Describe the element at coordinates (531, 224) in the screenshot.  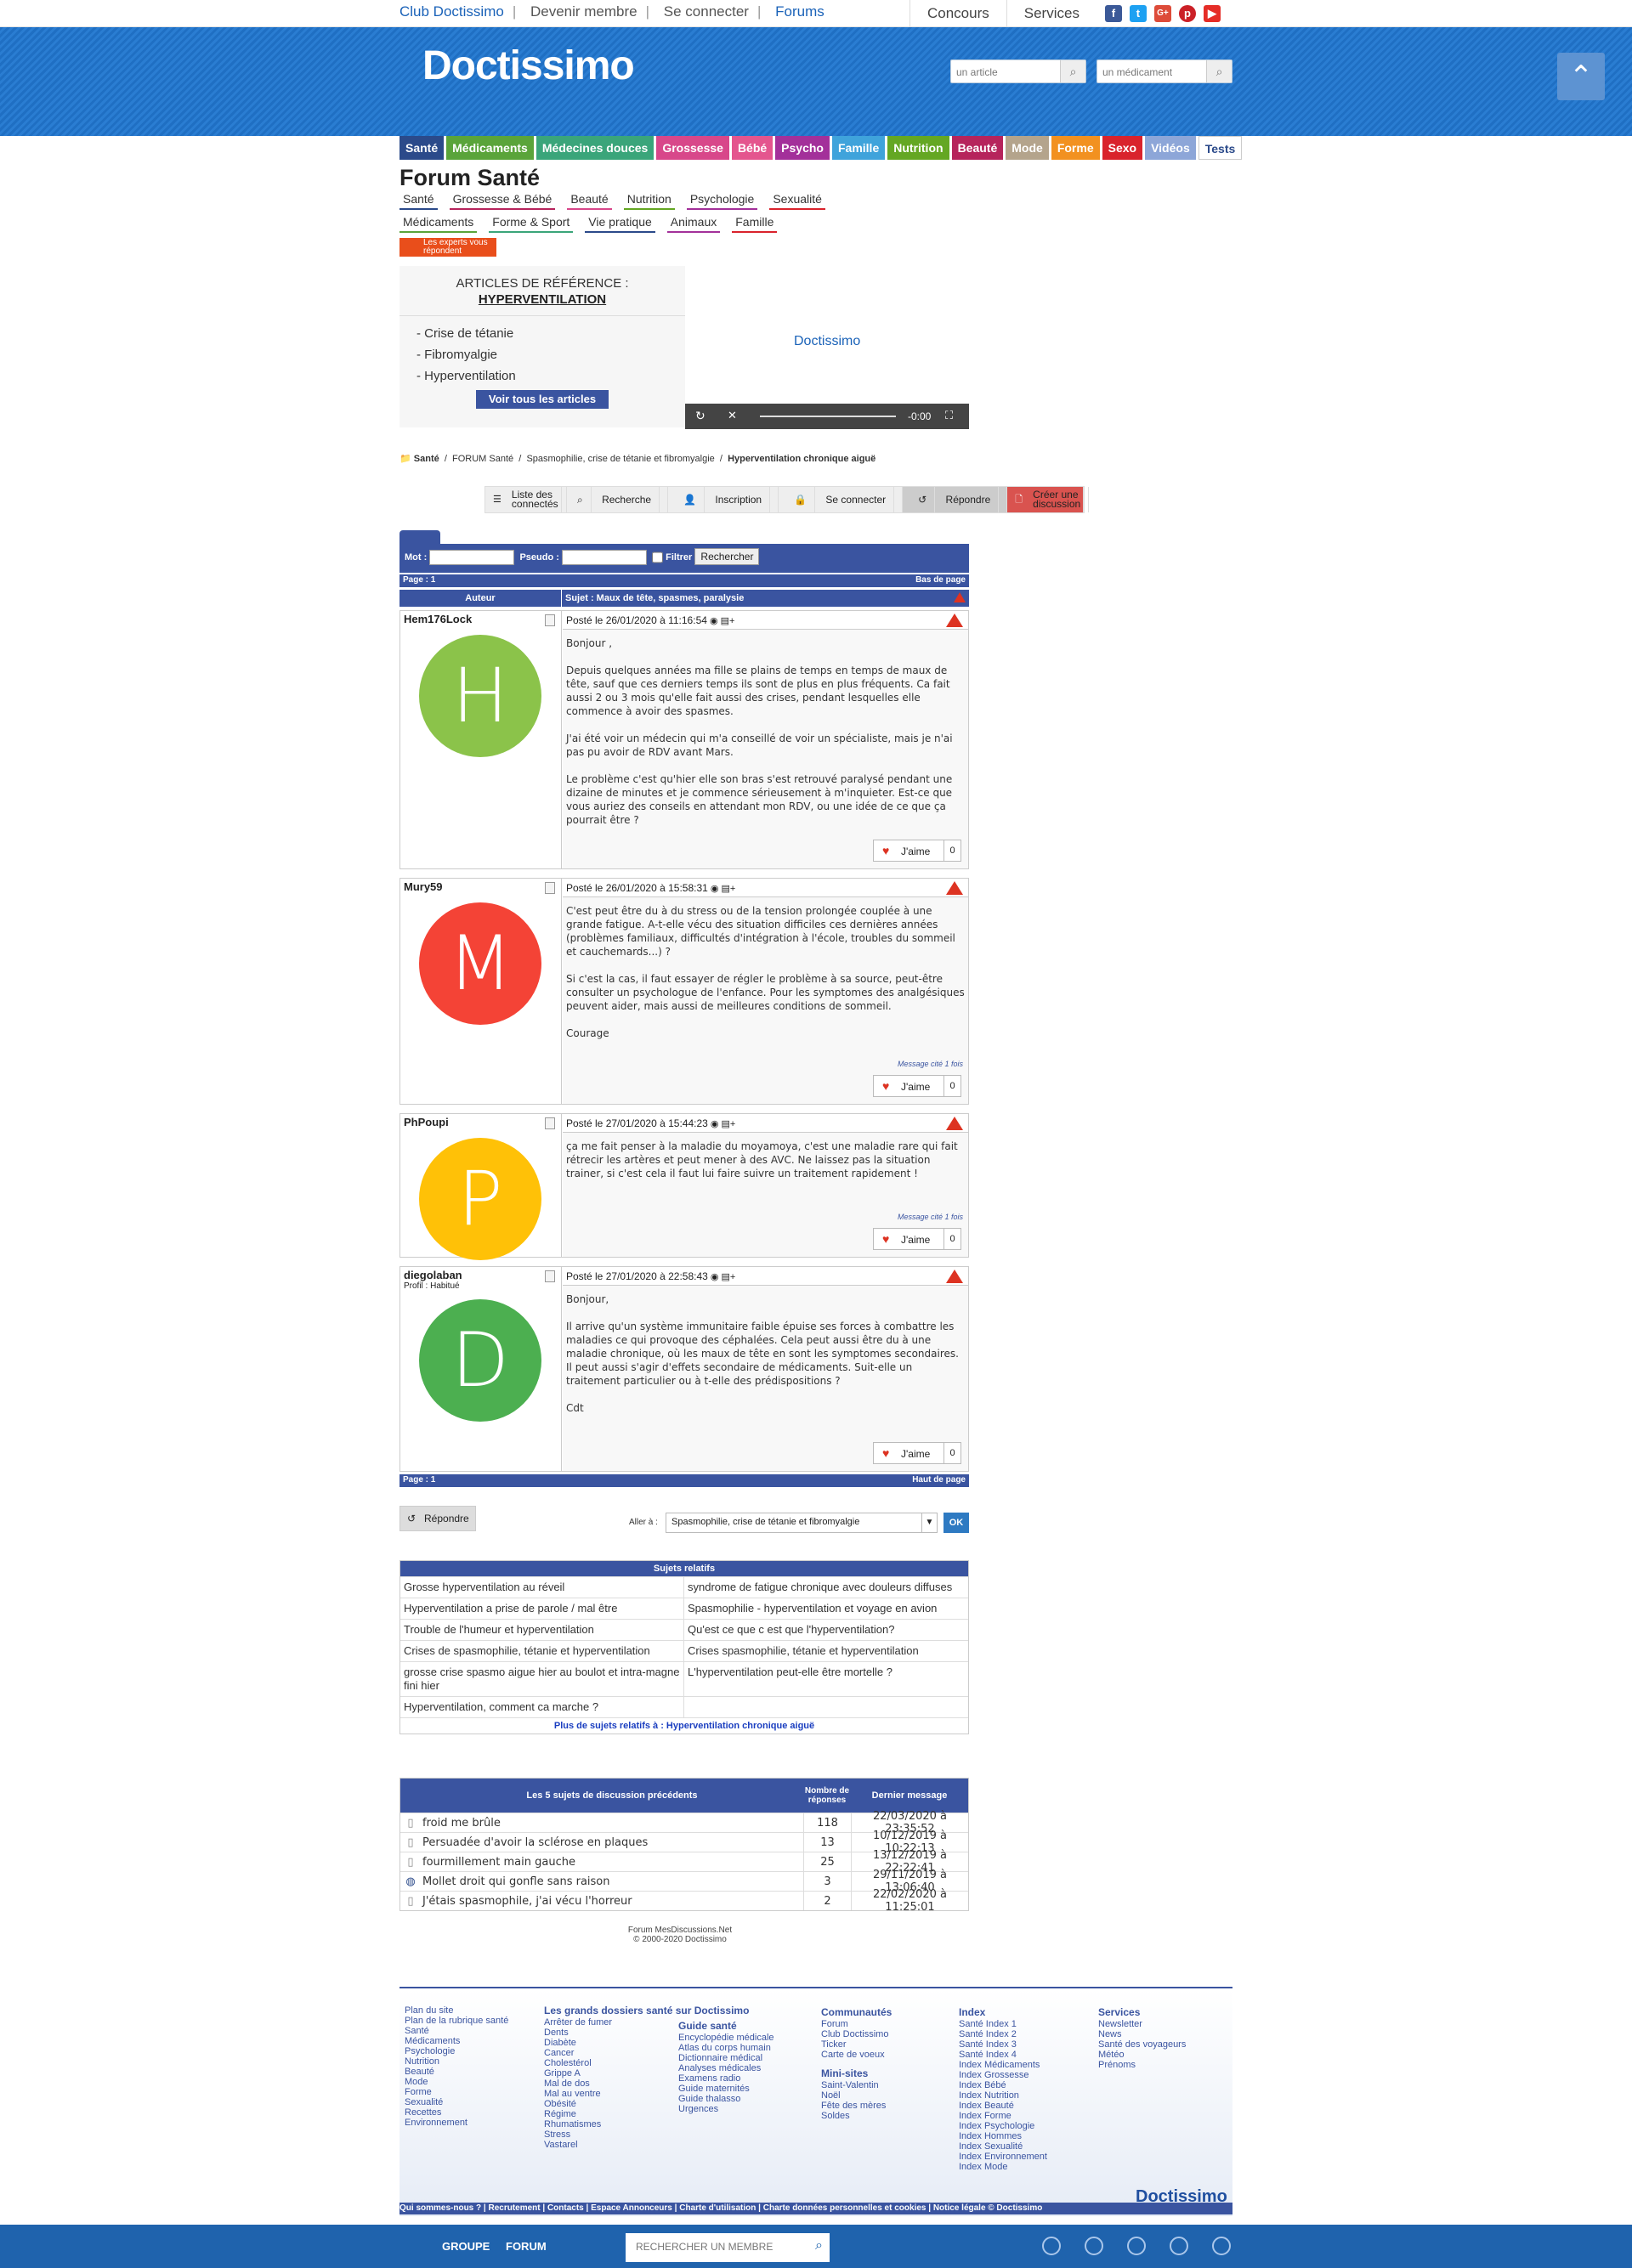
I see `subnav-item: Forme & Sport` at that location.